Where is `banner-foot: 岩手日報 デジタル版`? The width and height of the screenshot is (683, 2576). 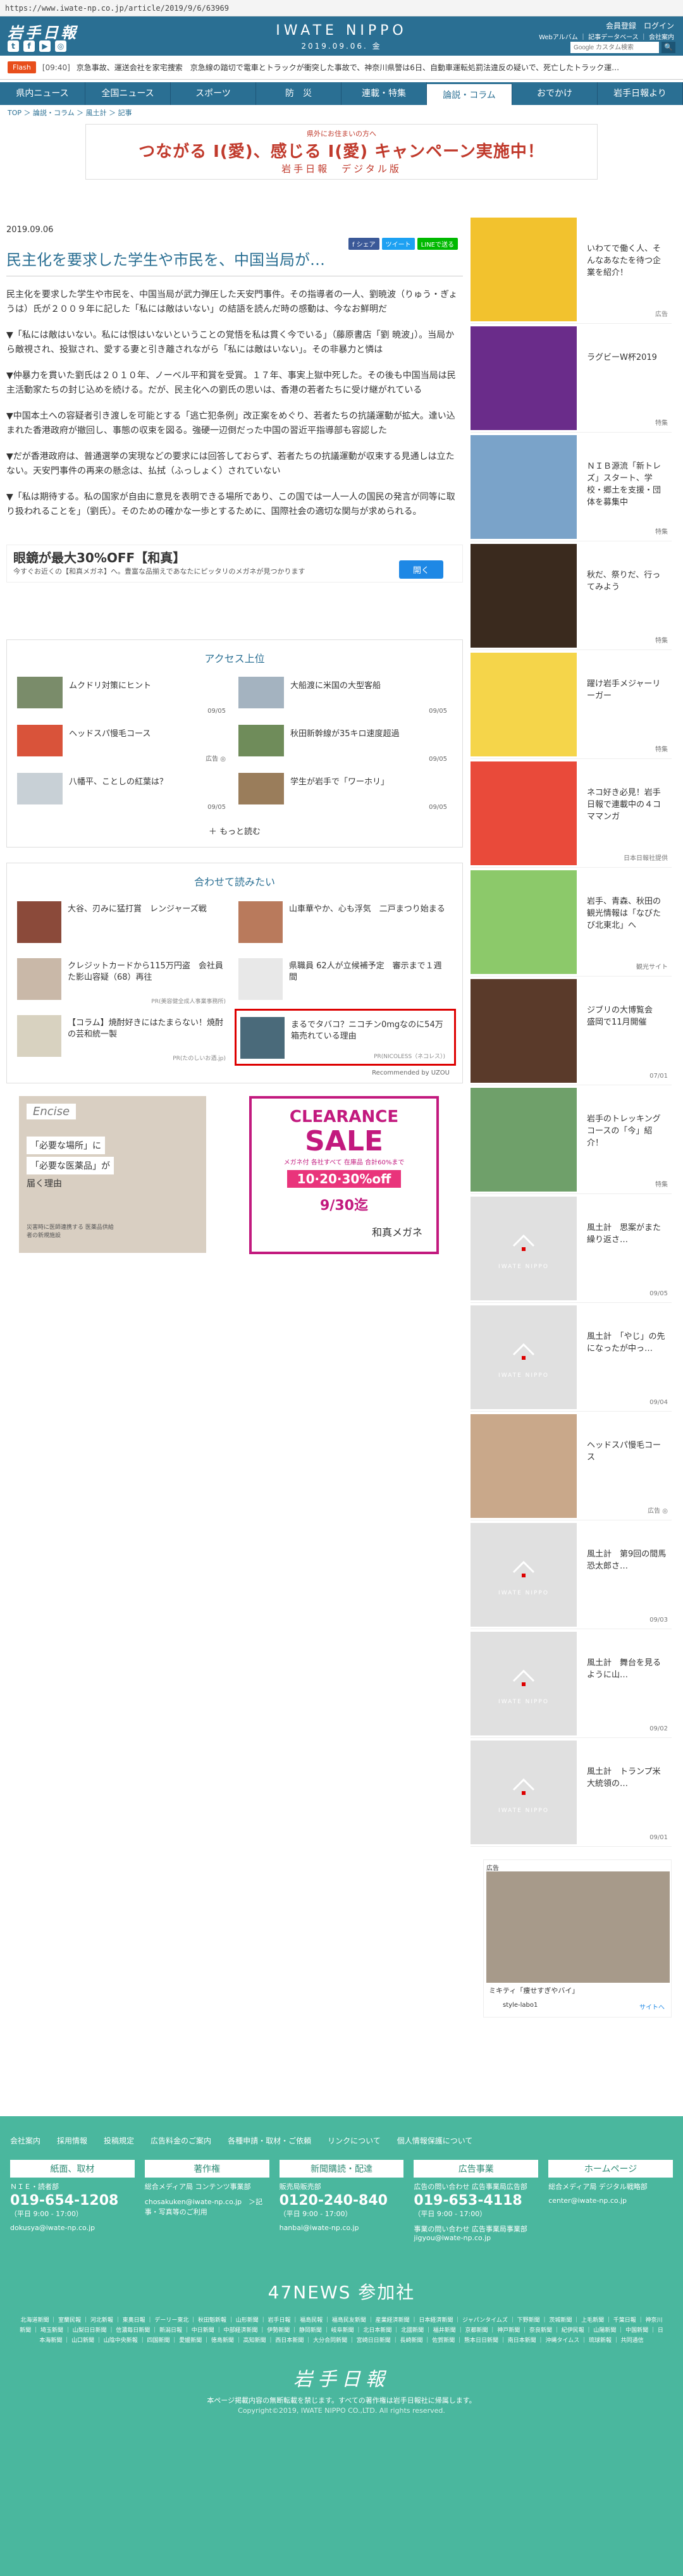
banner-foot: 岩手日報 デジタル版 is located at coordinates (341, 169).